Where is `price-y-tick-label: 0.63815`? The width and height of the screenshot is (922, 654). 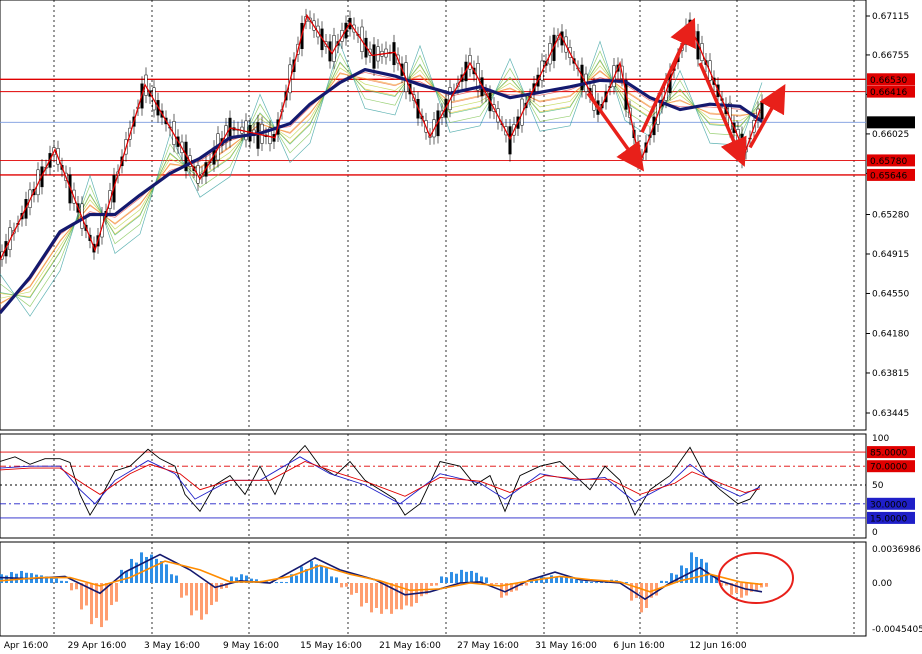 price-y-tick-label: 0.63815 is located at coordinates (890, 374).